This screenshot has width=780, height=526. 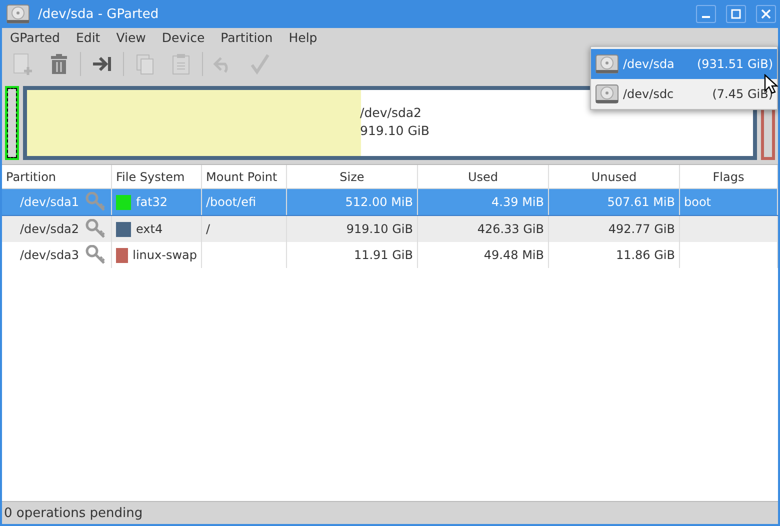 I want to click on table-cell: /dev/sda2, so click(x=50, y=229).